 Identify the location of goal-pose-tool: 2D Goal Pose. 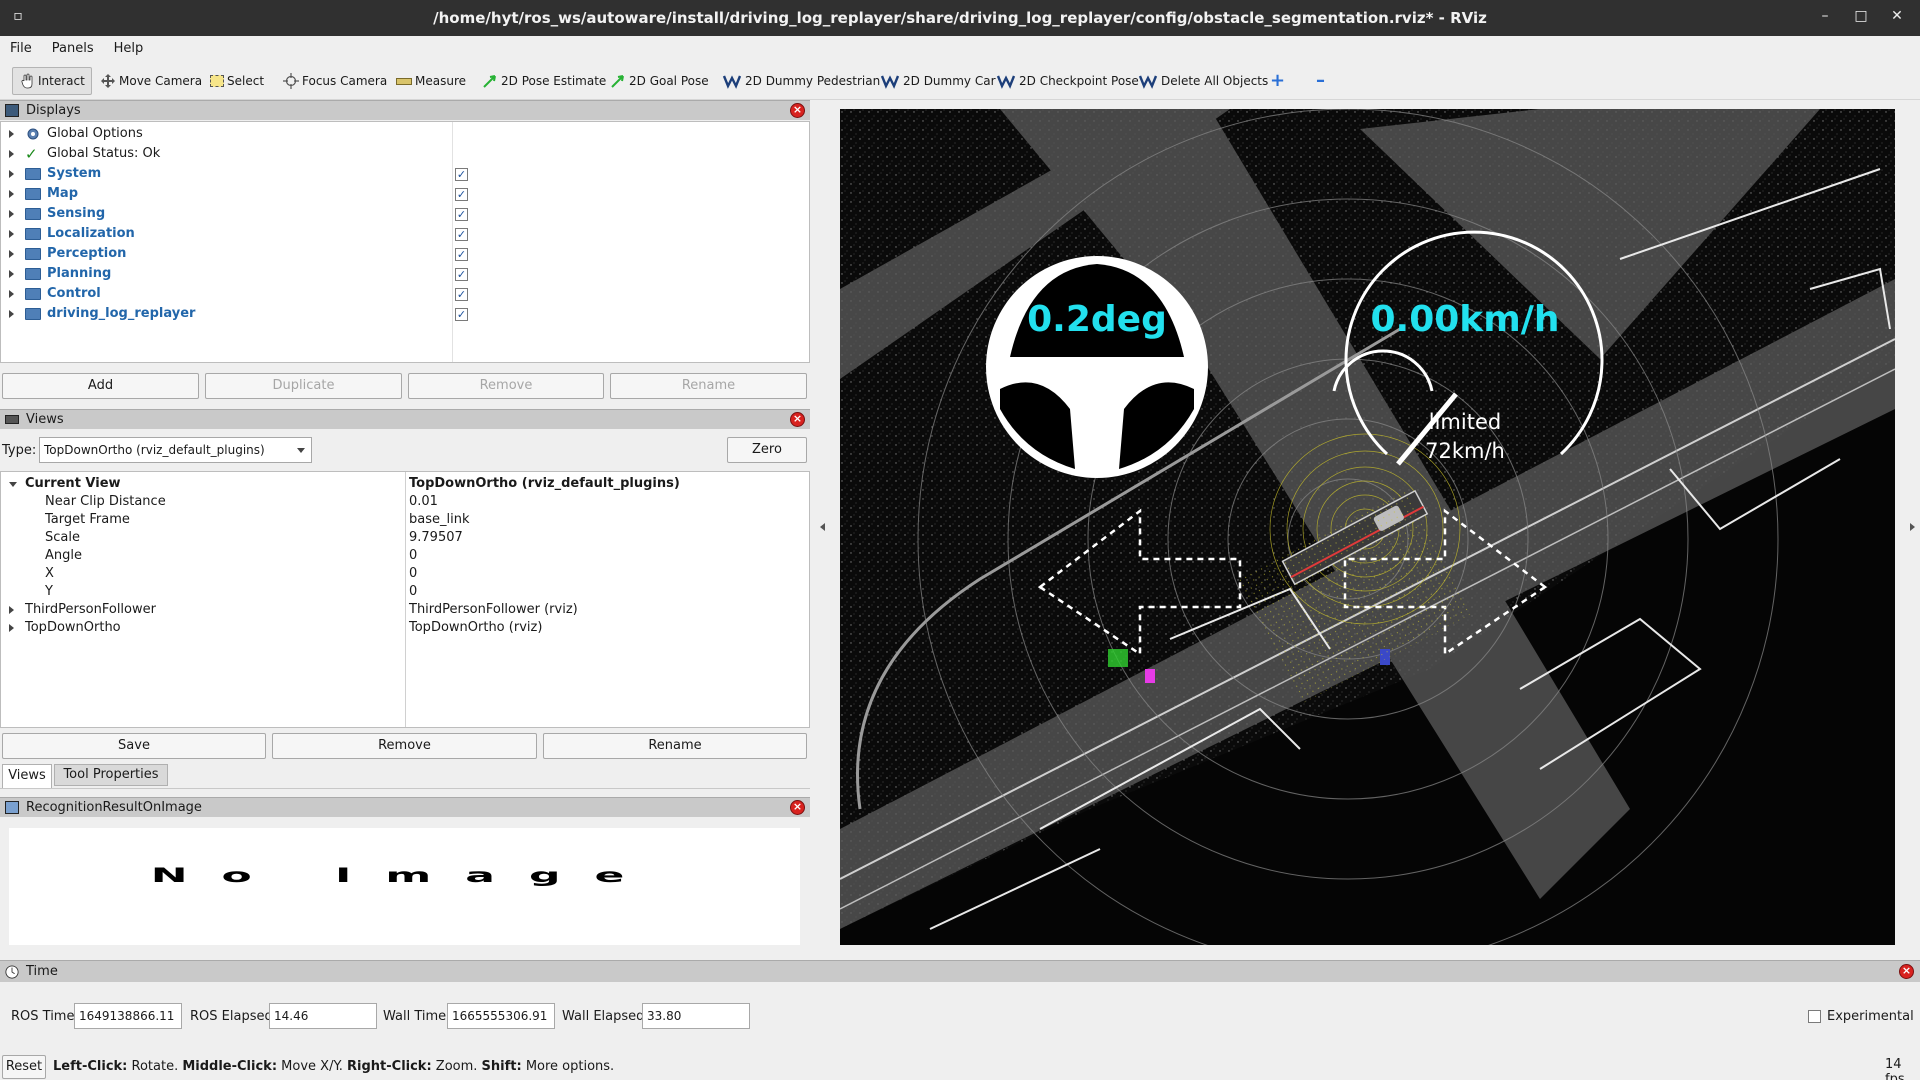
(659, 81).